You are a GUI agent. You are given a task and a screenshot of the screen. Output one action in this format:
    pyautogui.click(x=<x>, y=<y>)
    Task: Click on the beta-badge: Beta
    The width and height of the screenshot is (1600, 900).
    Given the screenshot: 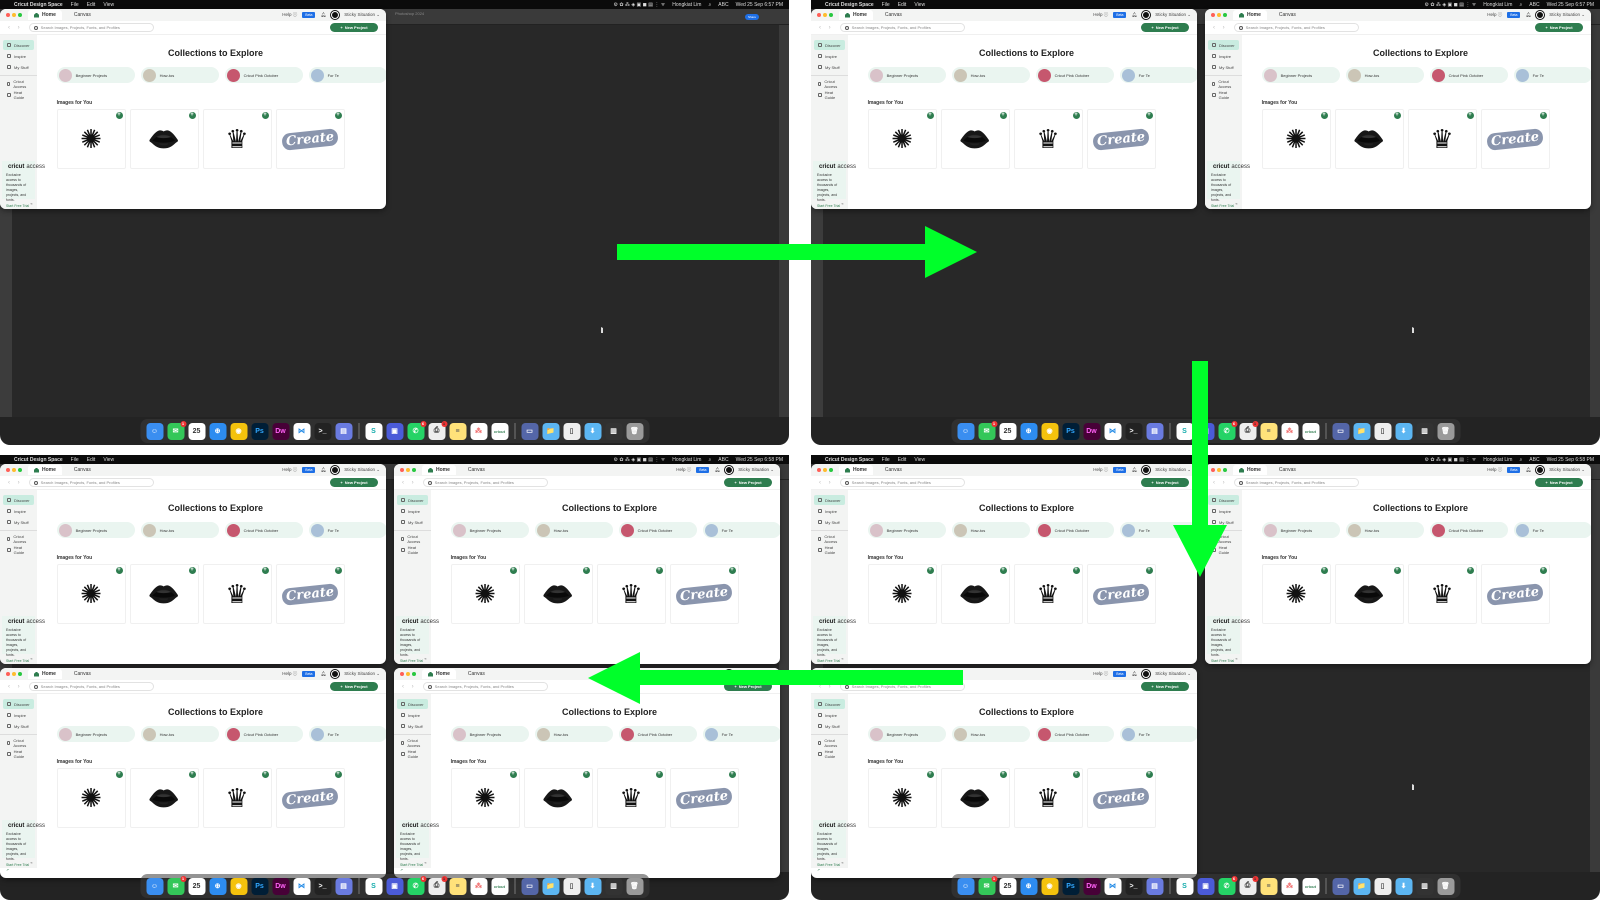 What is the action you would take?
    pyautogui.click(x=703, y=470)
    